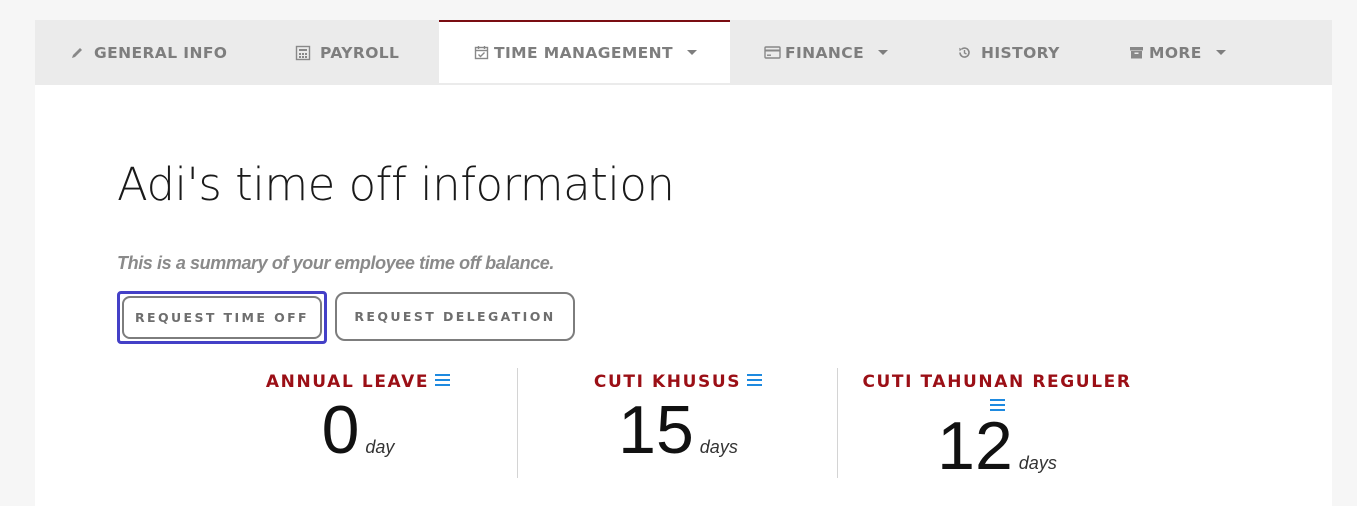  I want to click on balance-cuti-khusus: CUTI KHUSUS 15 days, so click(678, 416).